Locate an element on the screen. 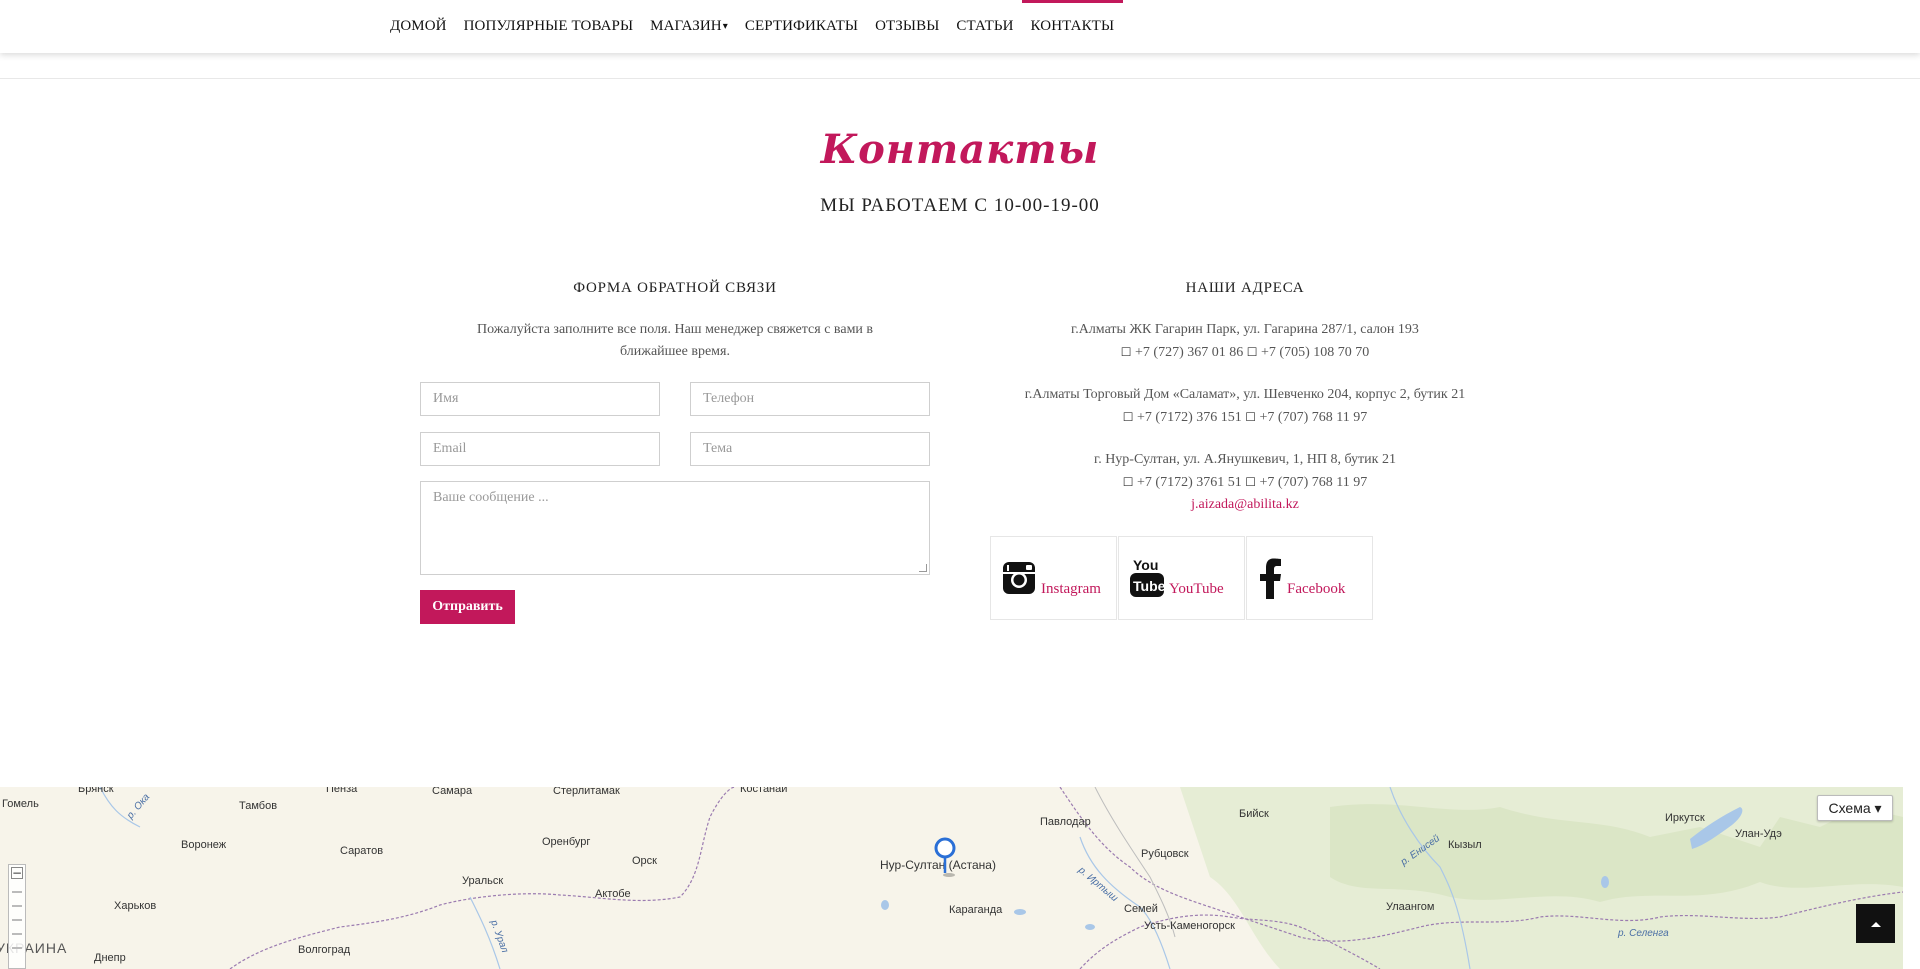 Image resolution: width=1920 pixels, height=969 pixels. svg-text: Tube is located at coordinates (1149, 586).